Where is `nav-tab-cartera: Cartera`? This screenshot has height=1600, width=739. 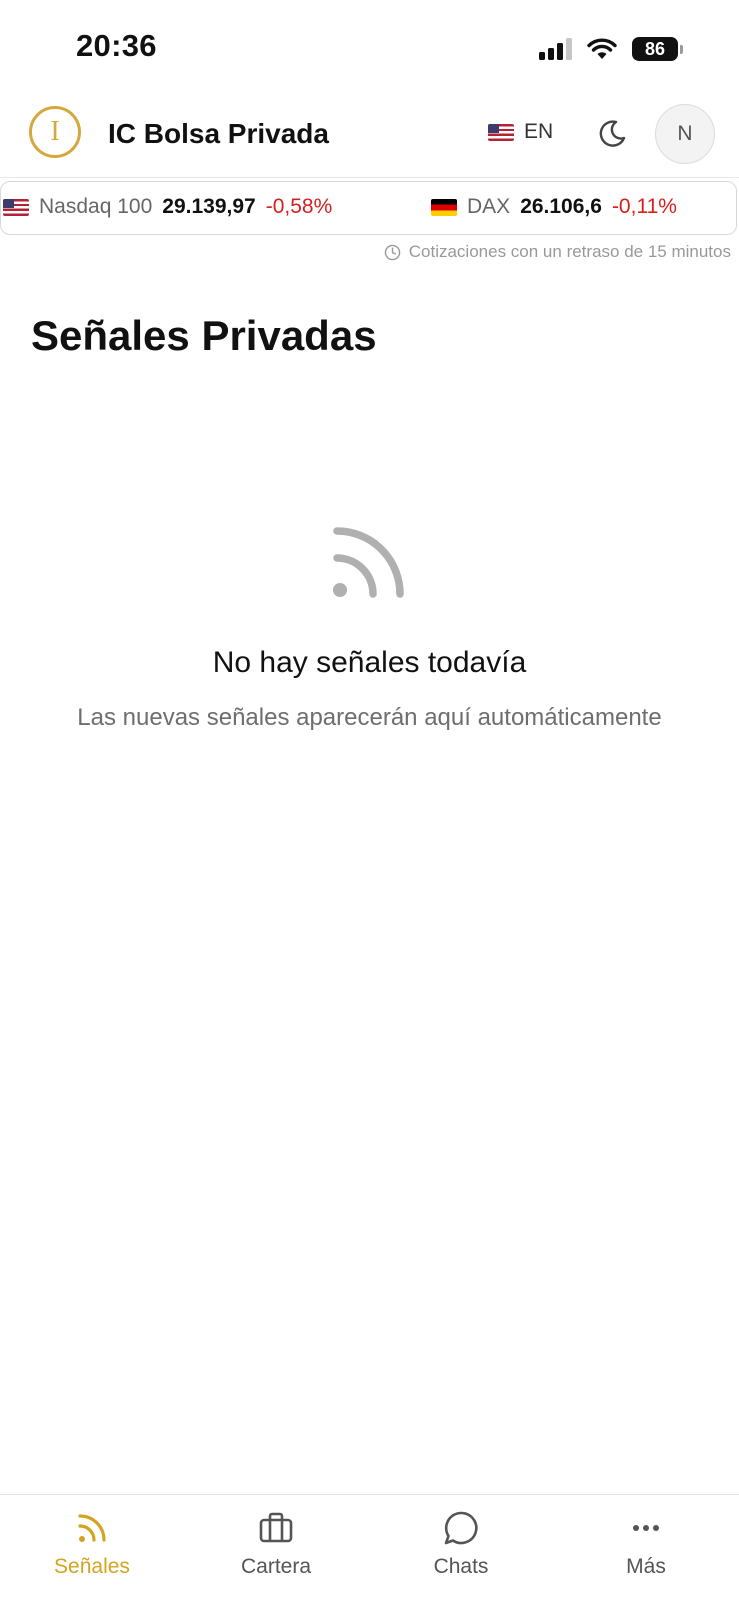
nav-tab-cartera: Cartera is located at coordinates (276, 1544).